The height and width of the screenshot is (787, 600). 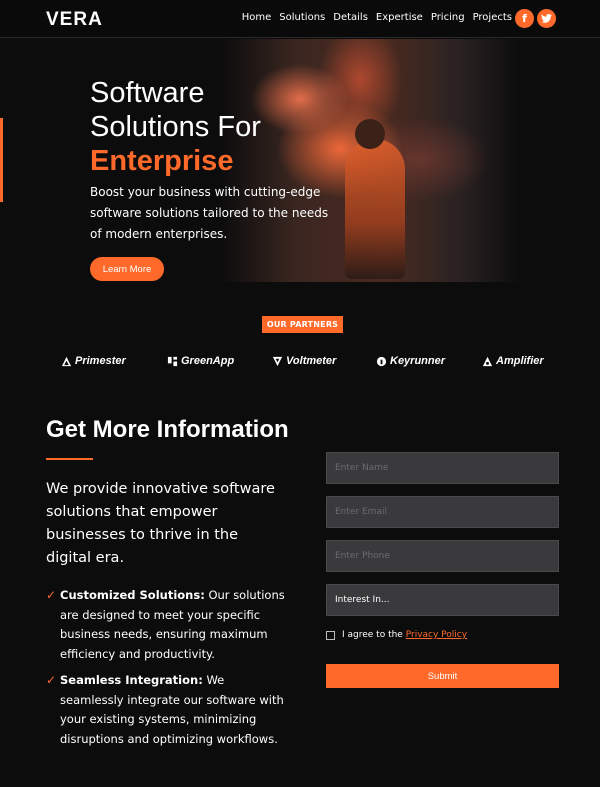 I want to click on partner-name: Amplifier, so click(x=520, y=361).